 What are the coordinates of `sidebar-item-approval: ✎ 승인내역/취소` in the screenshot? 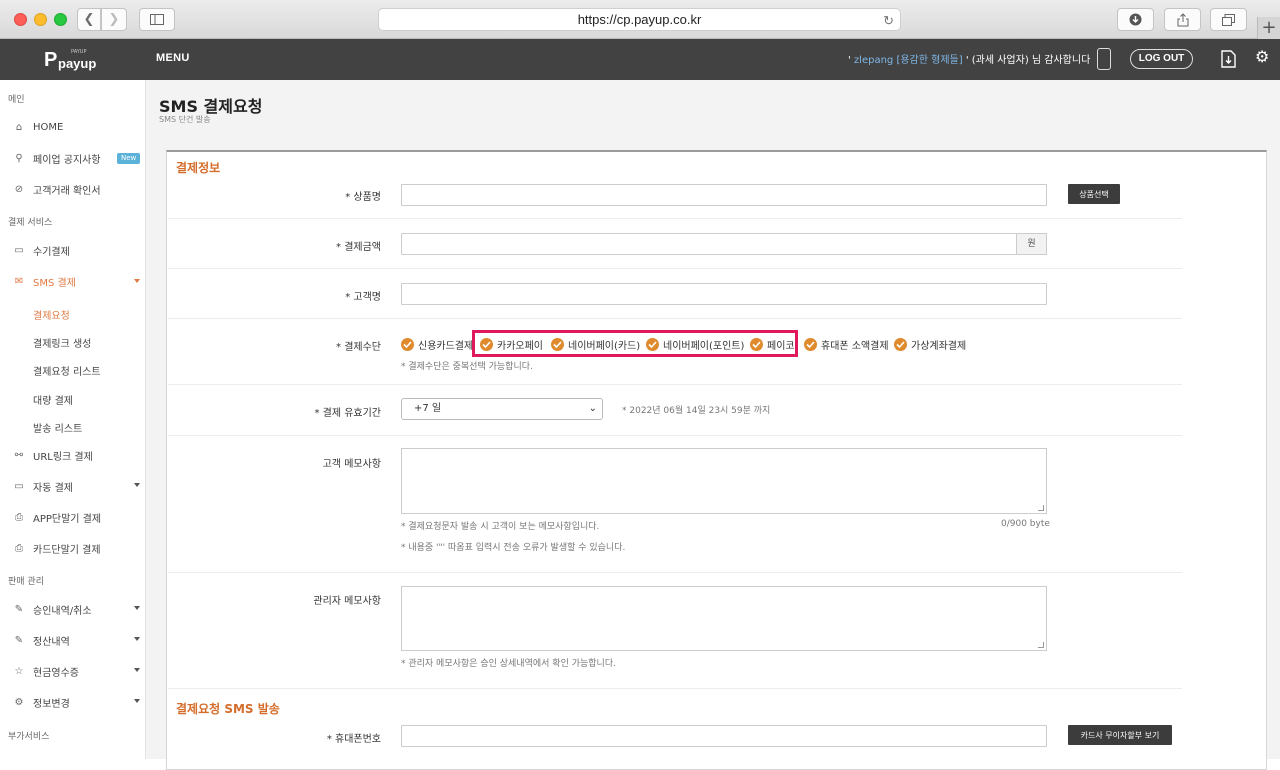 It's located at (52, 609).